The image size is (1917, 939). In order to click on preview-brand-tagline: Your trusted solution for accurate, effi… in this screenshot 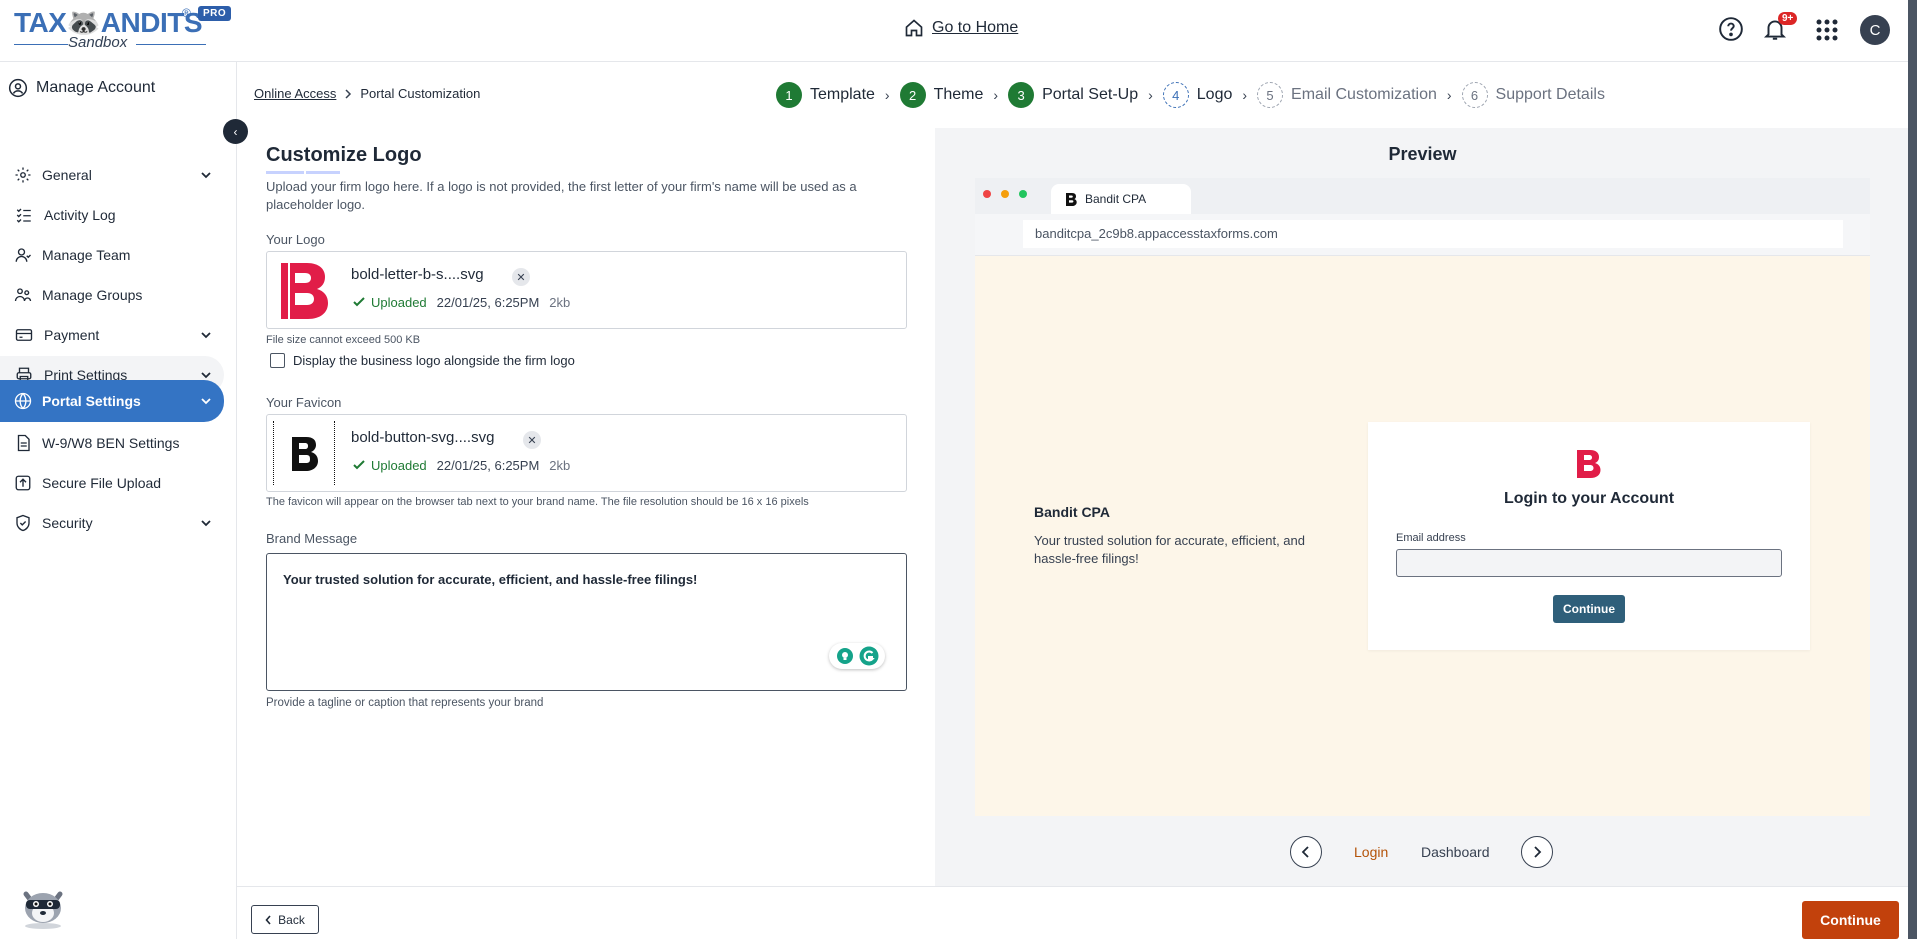, I will do `click(1170, 549)`.